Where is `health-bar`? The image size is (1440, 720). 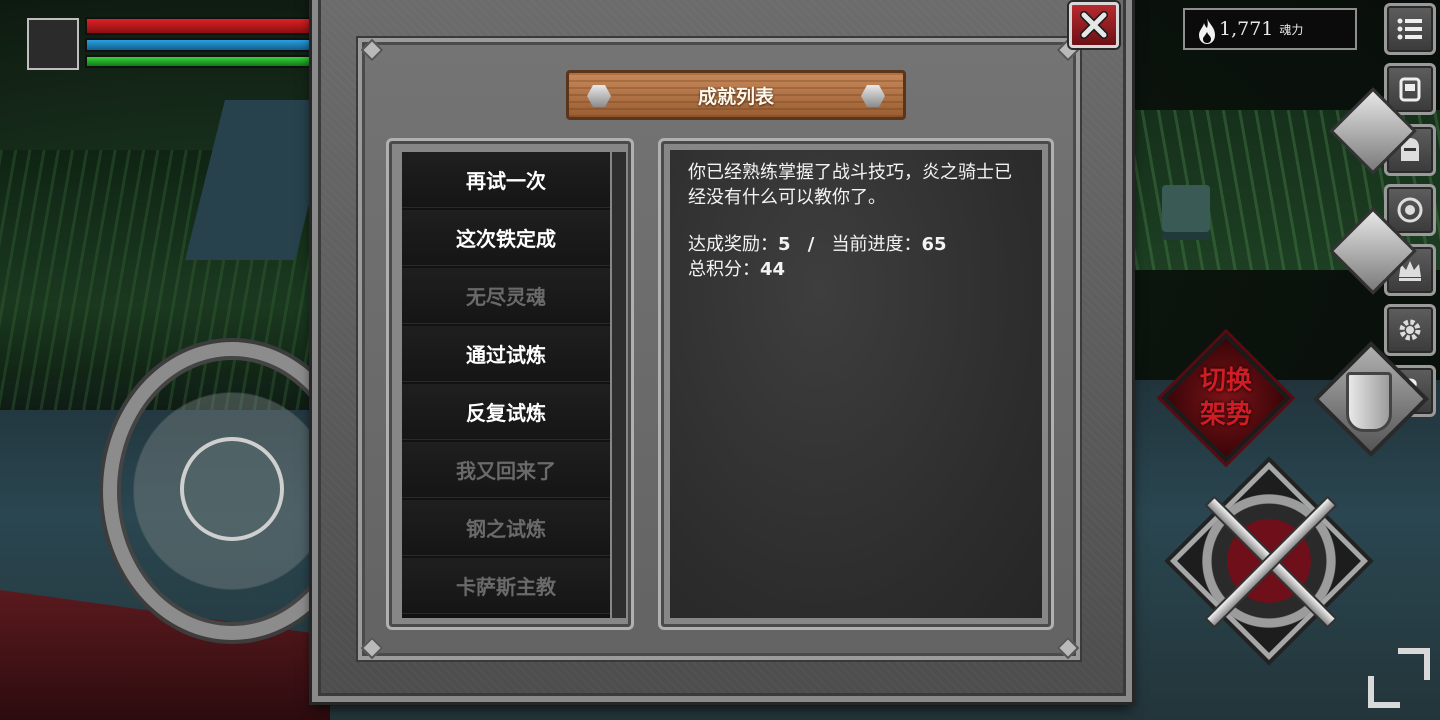 health-bar is located at coordinates (201, 26).